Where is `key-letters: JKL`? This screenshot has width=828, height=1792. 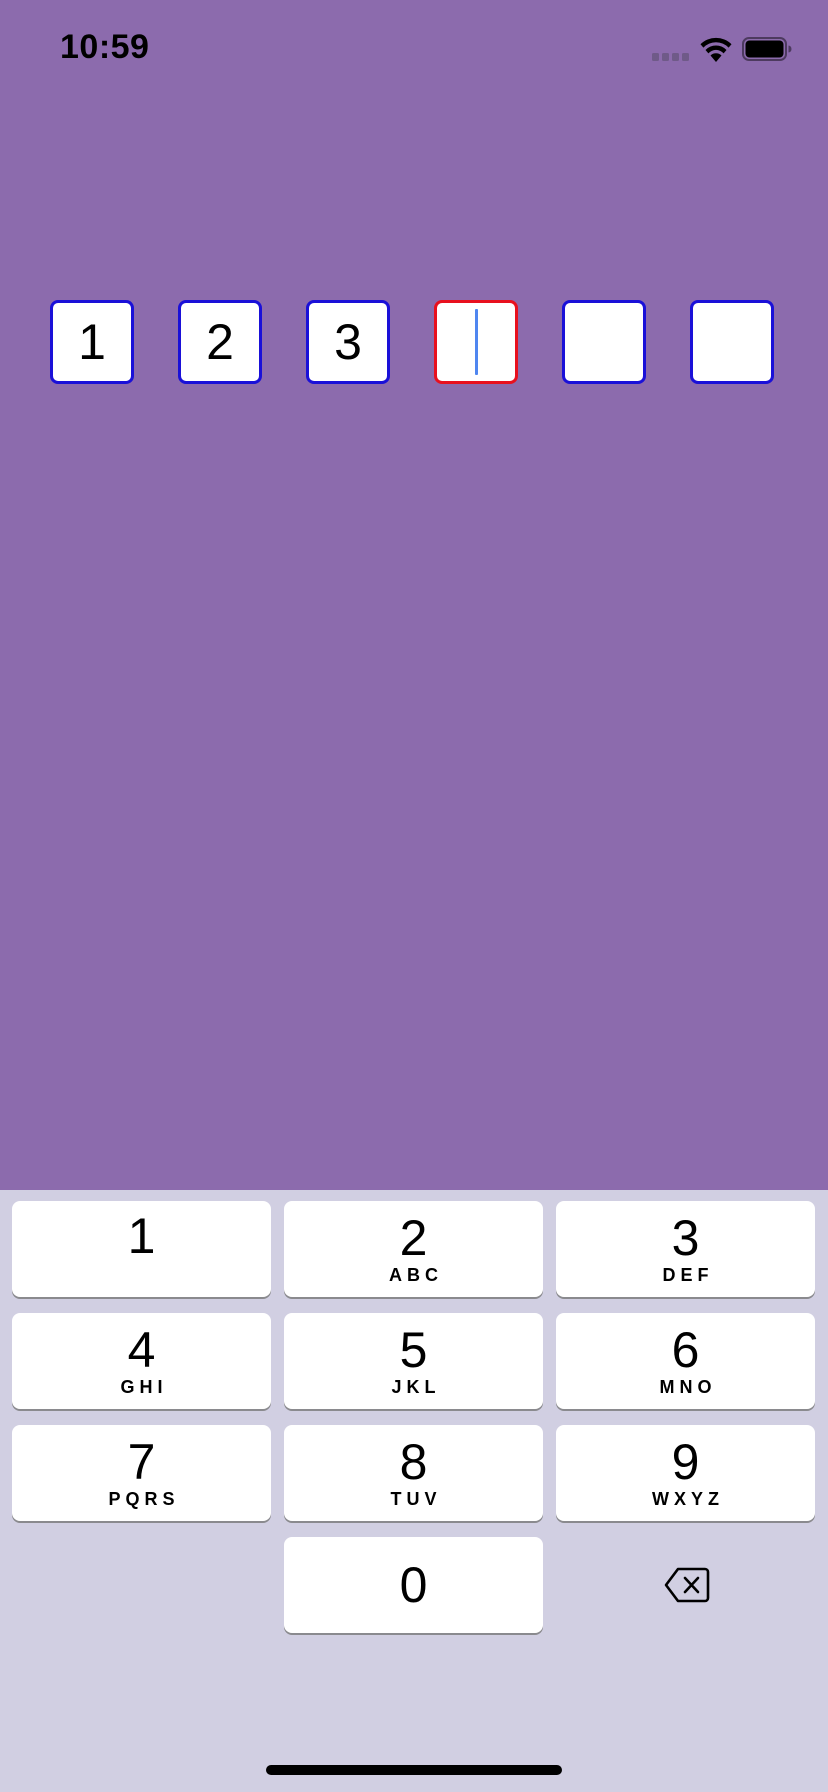
key-letters: JKL is located at coordinates (416, 1387).